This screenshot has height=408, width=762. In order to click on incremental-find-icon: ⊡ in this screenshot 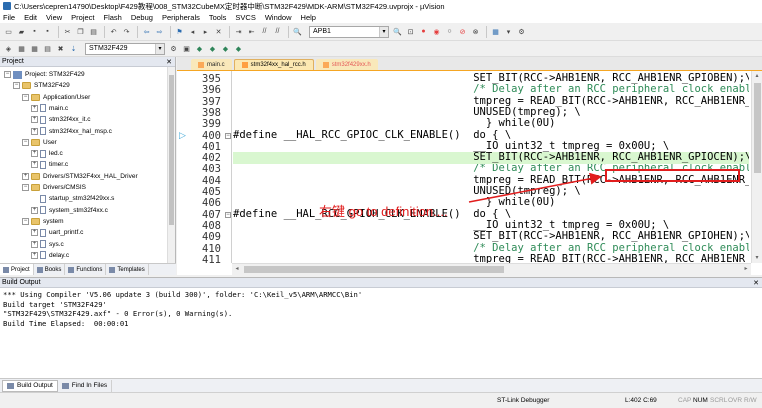, I will do `click(410, 31)`.